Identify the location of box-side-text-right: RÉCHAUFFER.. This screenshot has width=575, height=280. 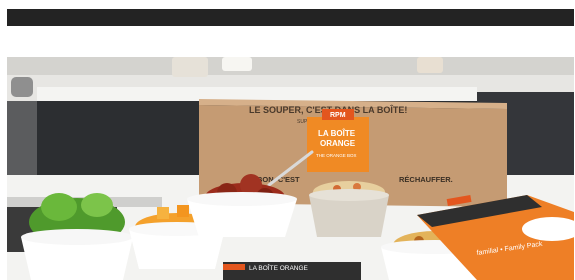
(426, 179).